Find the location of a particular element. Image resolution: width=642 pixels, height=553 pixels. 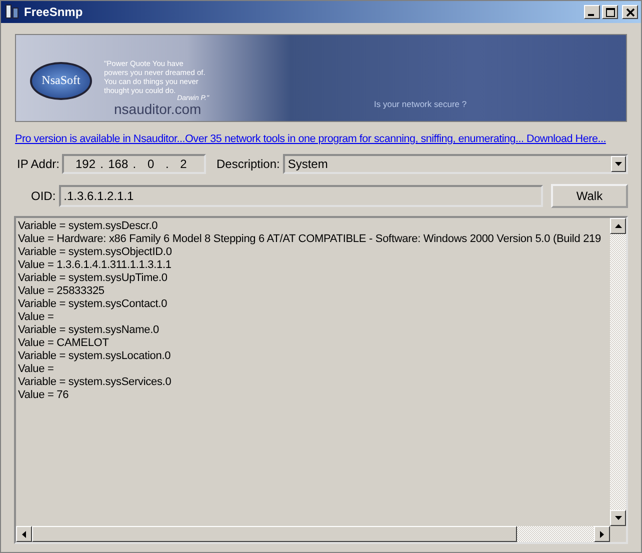

description-dropdown: System is located at coordinates (455, 164).